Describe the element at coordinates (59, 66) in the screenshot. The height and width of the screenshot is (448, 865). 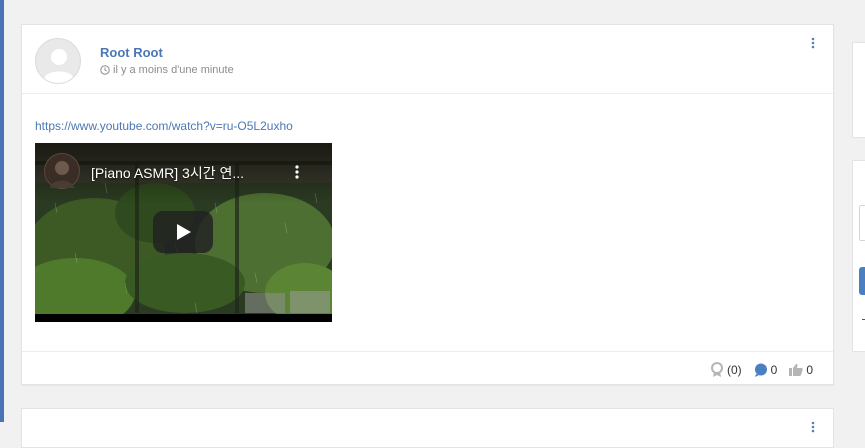
I see `default-user-icon` at that location.